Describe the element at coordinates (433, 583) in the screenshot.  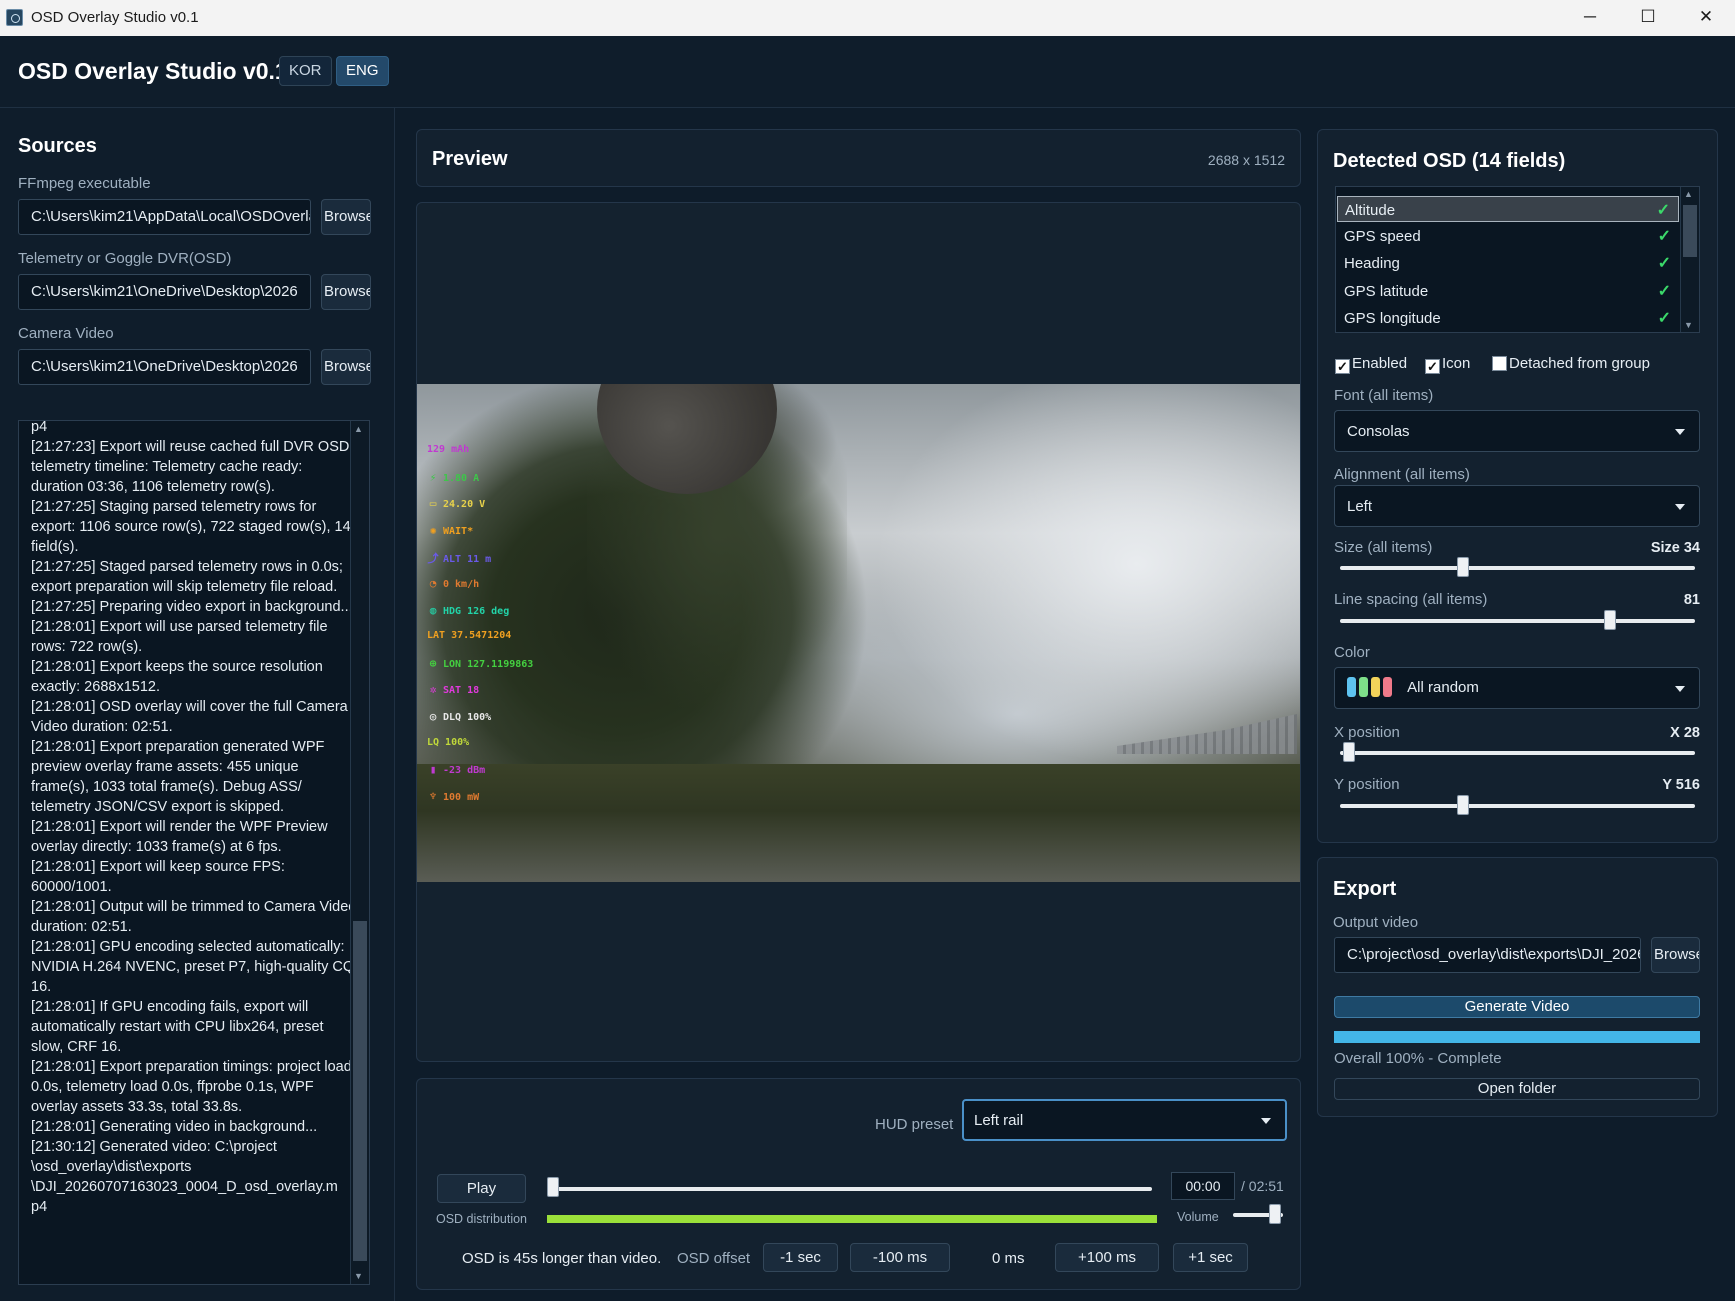
I see `speedometer-icon: ◔` at that location.